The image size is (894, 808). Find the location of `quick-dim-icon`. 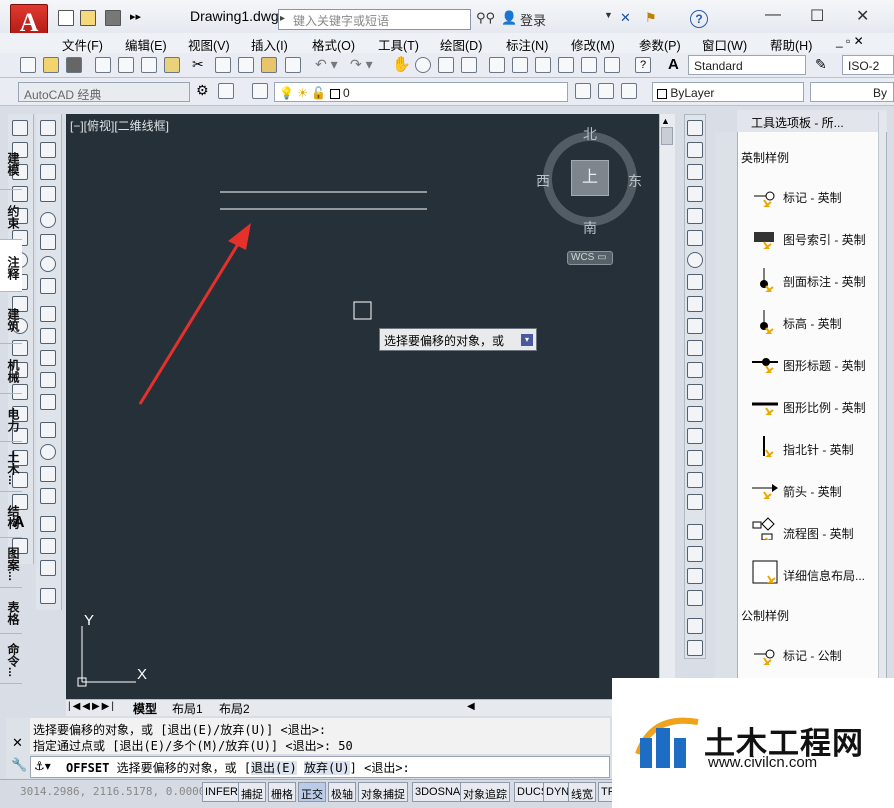

quick-dim-icon is located at coordinates (48, 314).